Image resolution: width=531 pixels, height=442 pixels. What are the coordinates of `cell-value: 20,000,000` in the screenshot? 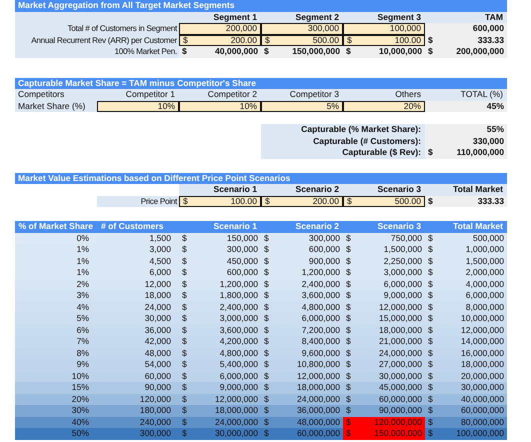 It's located at (482, 376).